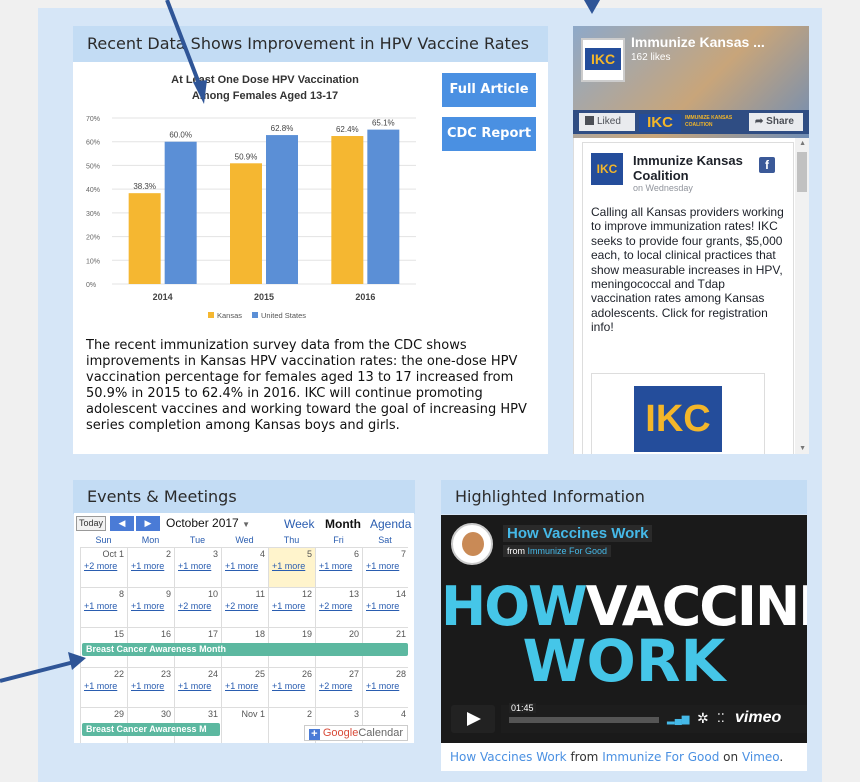  I want to click on chart-subtitle: Among Females Aged 13-17, so click(265, 96).